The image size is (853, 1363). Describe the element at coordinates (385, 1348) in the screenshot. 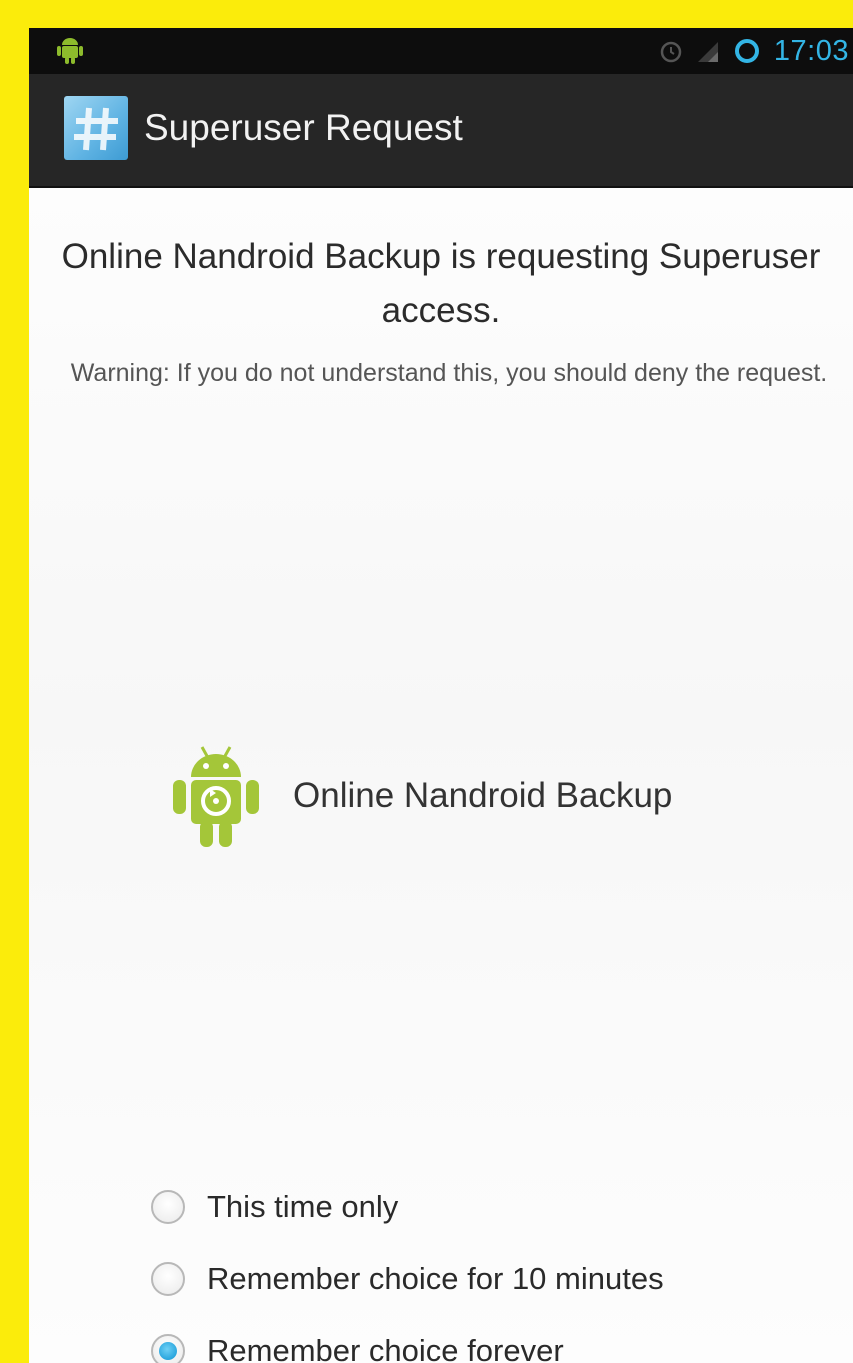

I see `option-label: Remember choice forever` at that location.